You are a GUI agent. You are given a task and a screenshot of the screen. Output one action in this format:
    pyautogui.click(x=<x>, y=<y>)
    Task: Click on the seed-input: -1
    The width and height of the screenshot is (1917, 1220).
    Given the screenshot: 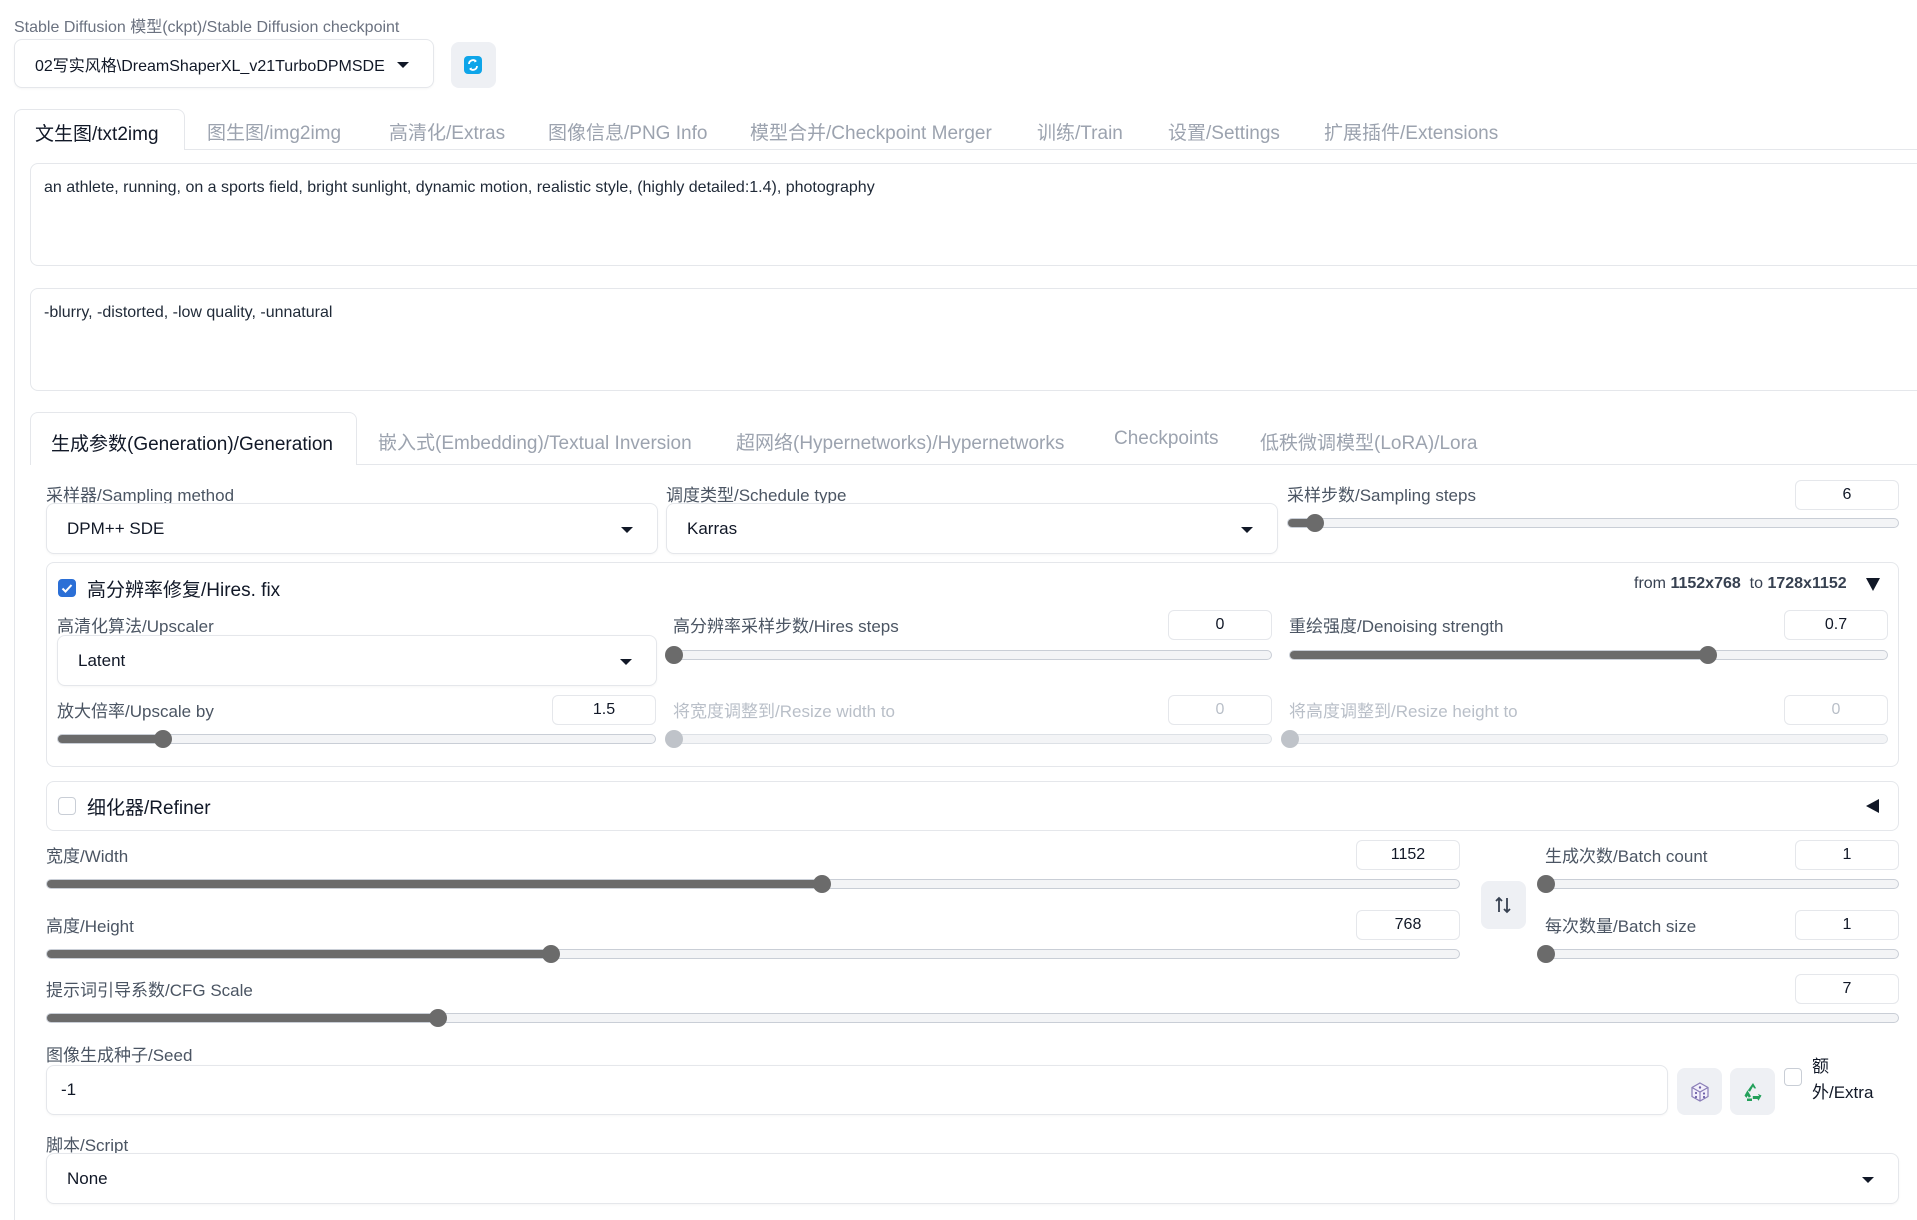 What is the action you would take?
    pyautogui.click(x=857, y=1090)
    